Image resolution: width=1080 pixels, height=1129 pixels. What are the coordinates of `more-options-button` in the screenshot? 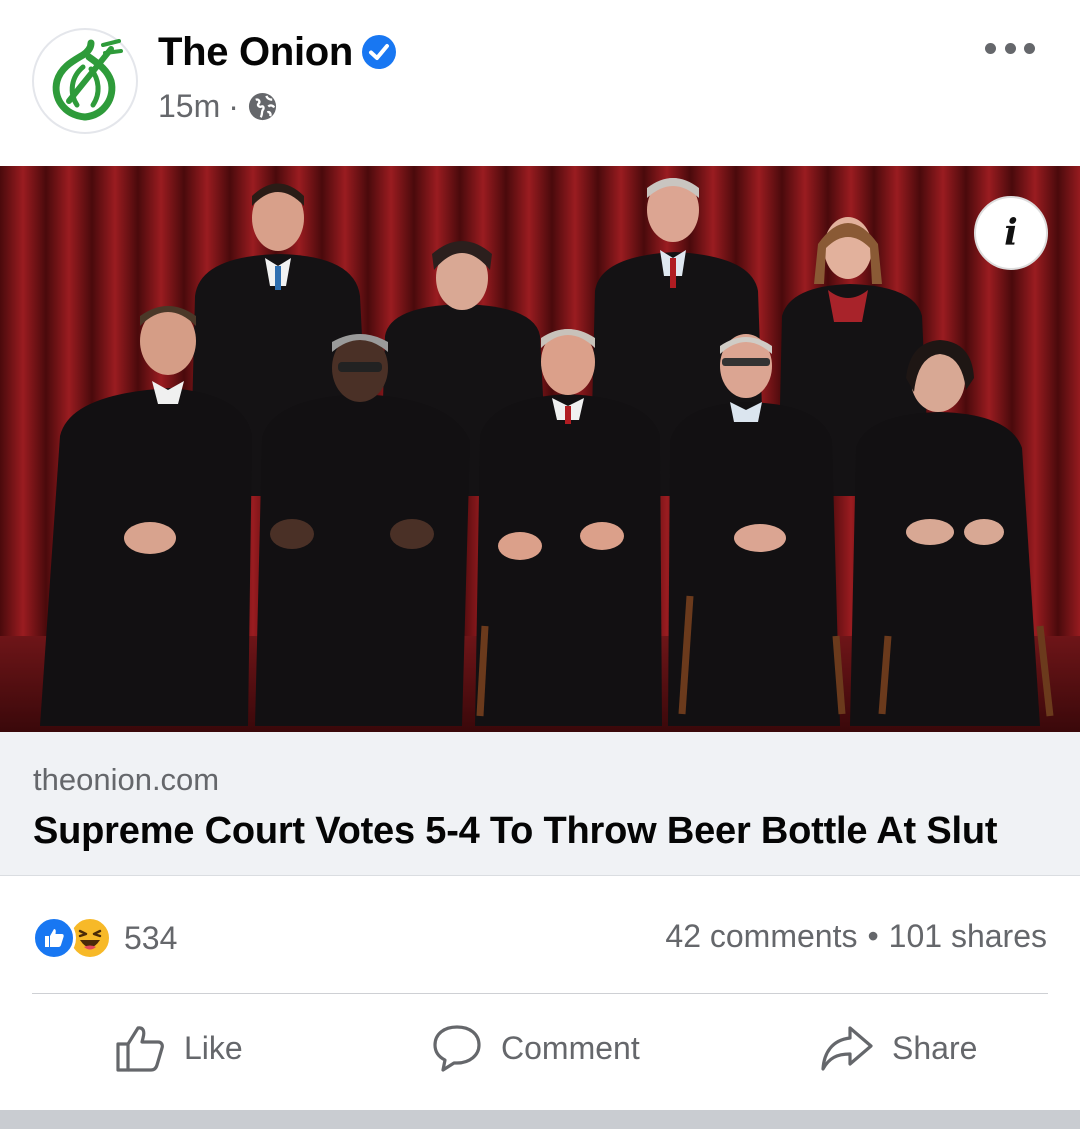 It's located at (1010, 48).